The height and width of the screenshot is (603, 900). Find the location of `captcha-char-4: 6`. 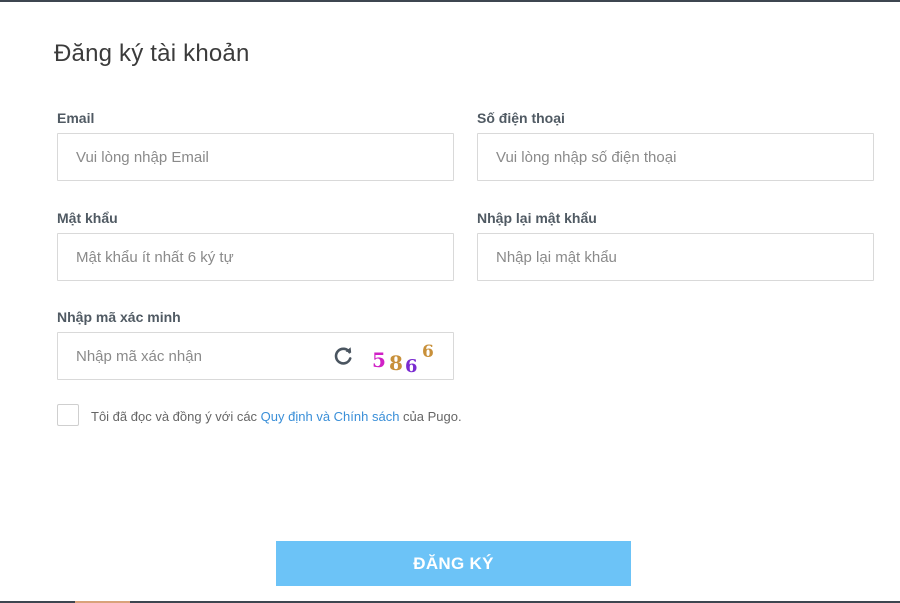

captcha-char-4: 6 is located at coordinates (428, 352).